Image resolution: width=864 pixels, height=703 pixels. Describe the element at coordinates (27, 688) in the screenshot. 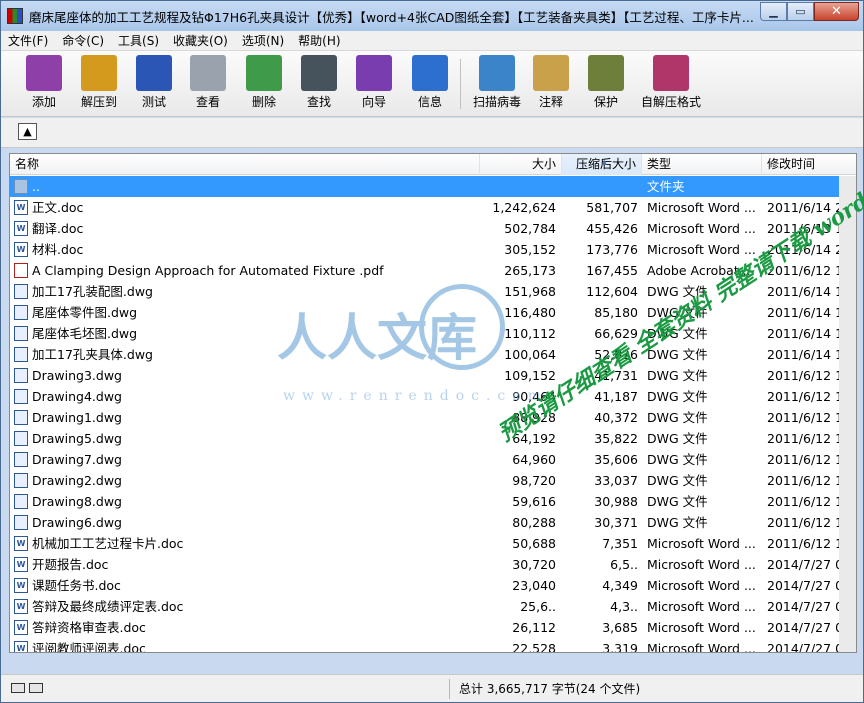

I see `status-icons` at that location.